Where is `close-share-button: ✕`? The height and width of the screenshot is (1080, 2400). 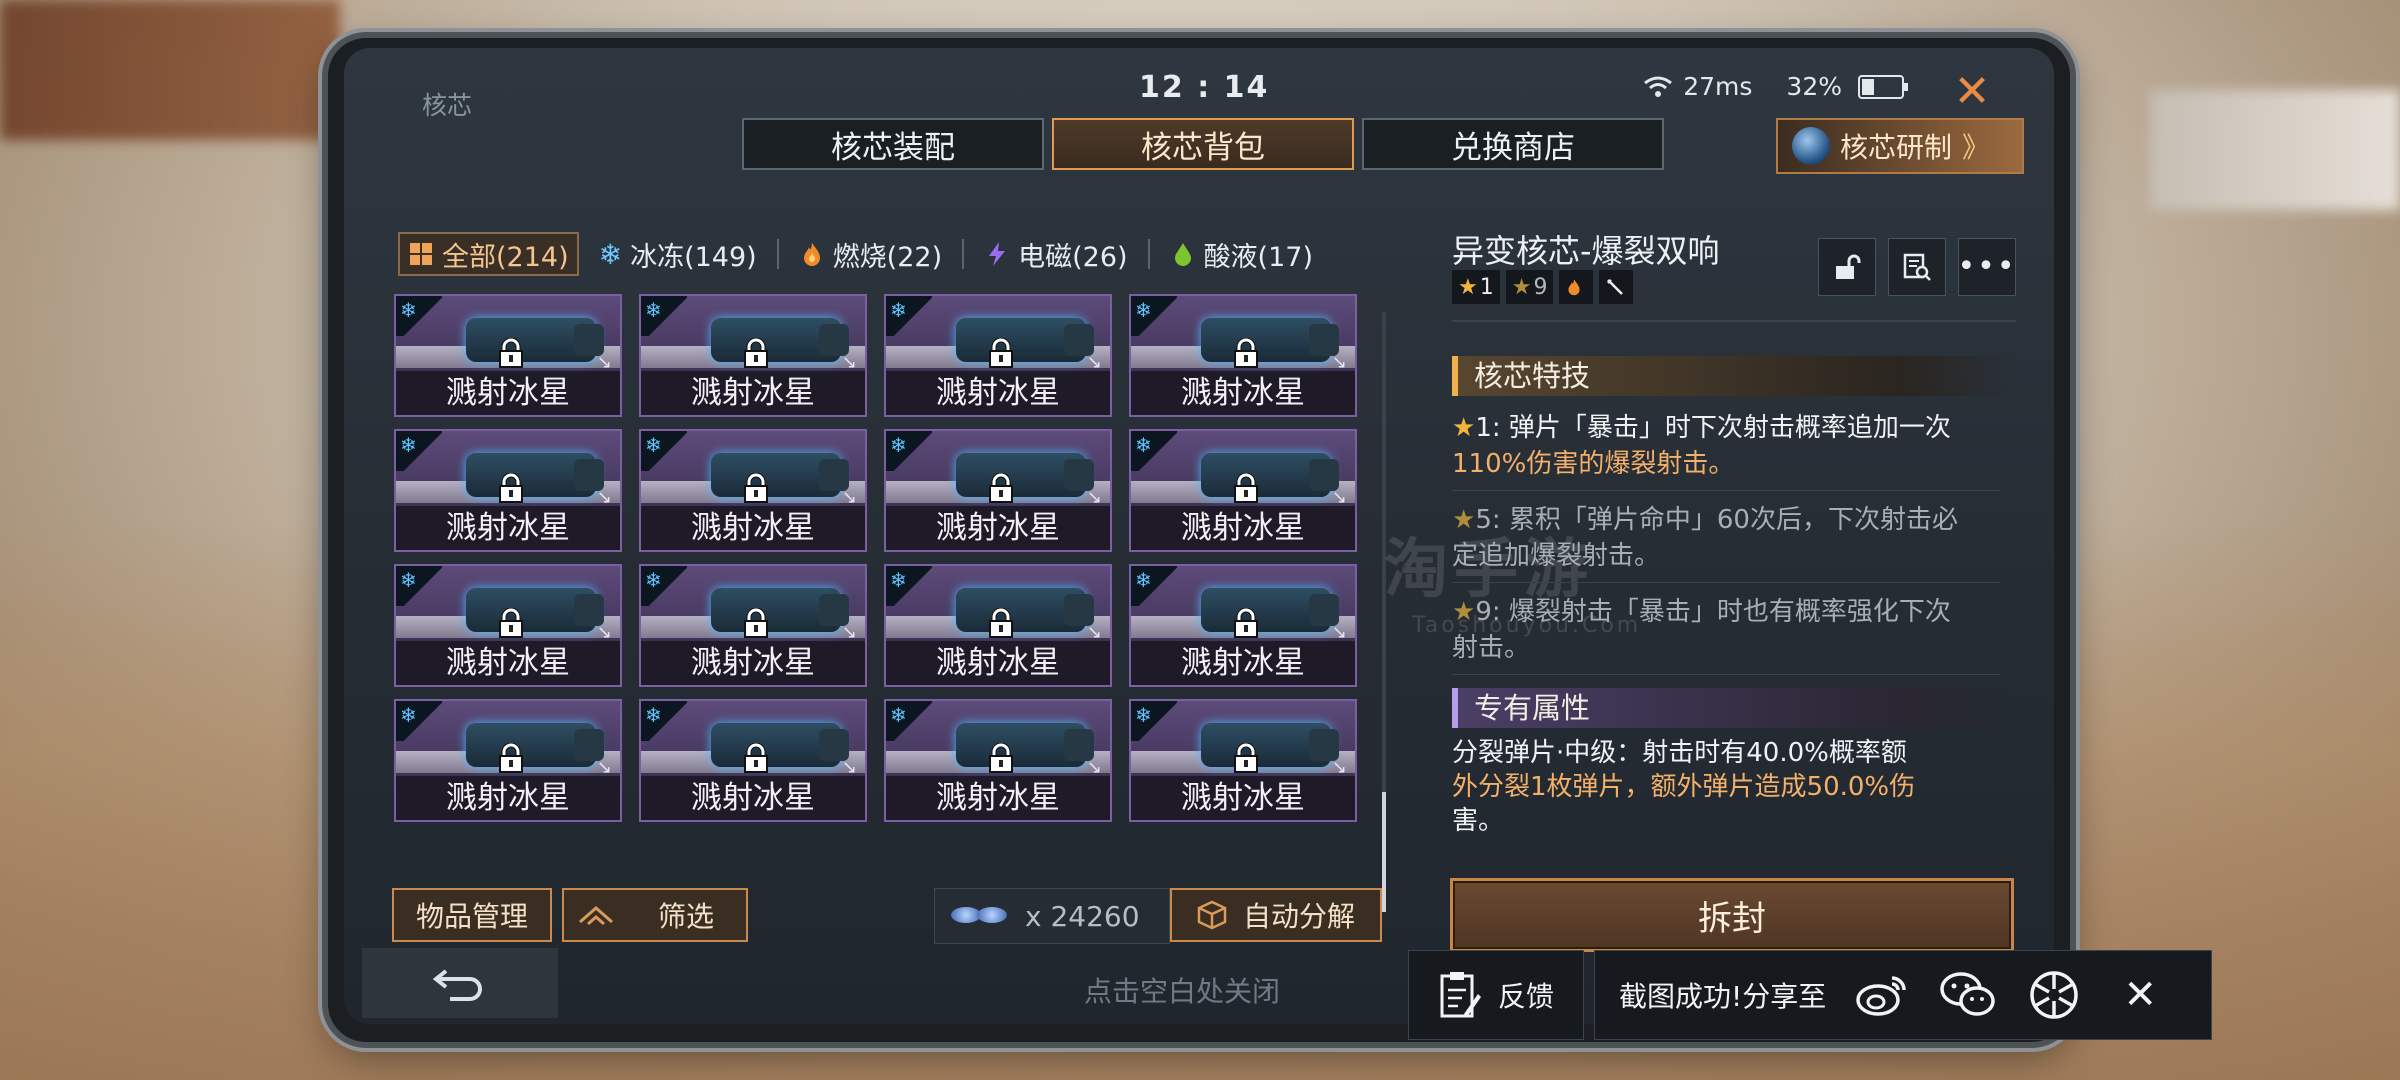
close-share-button: ✕ is located at coordinates (2140, 995).